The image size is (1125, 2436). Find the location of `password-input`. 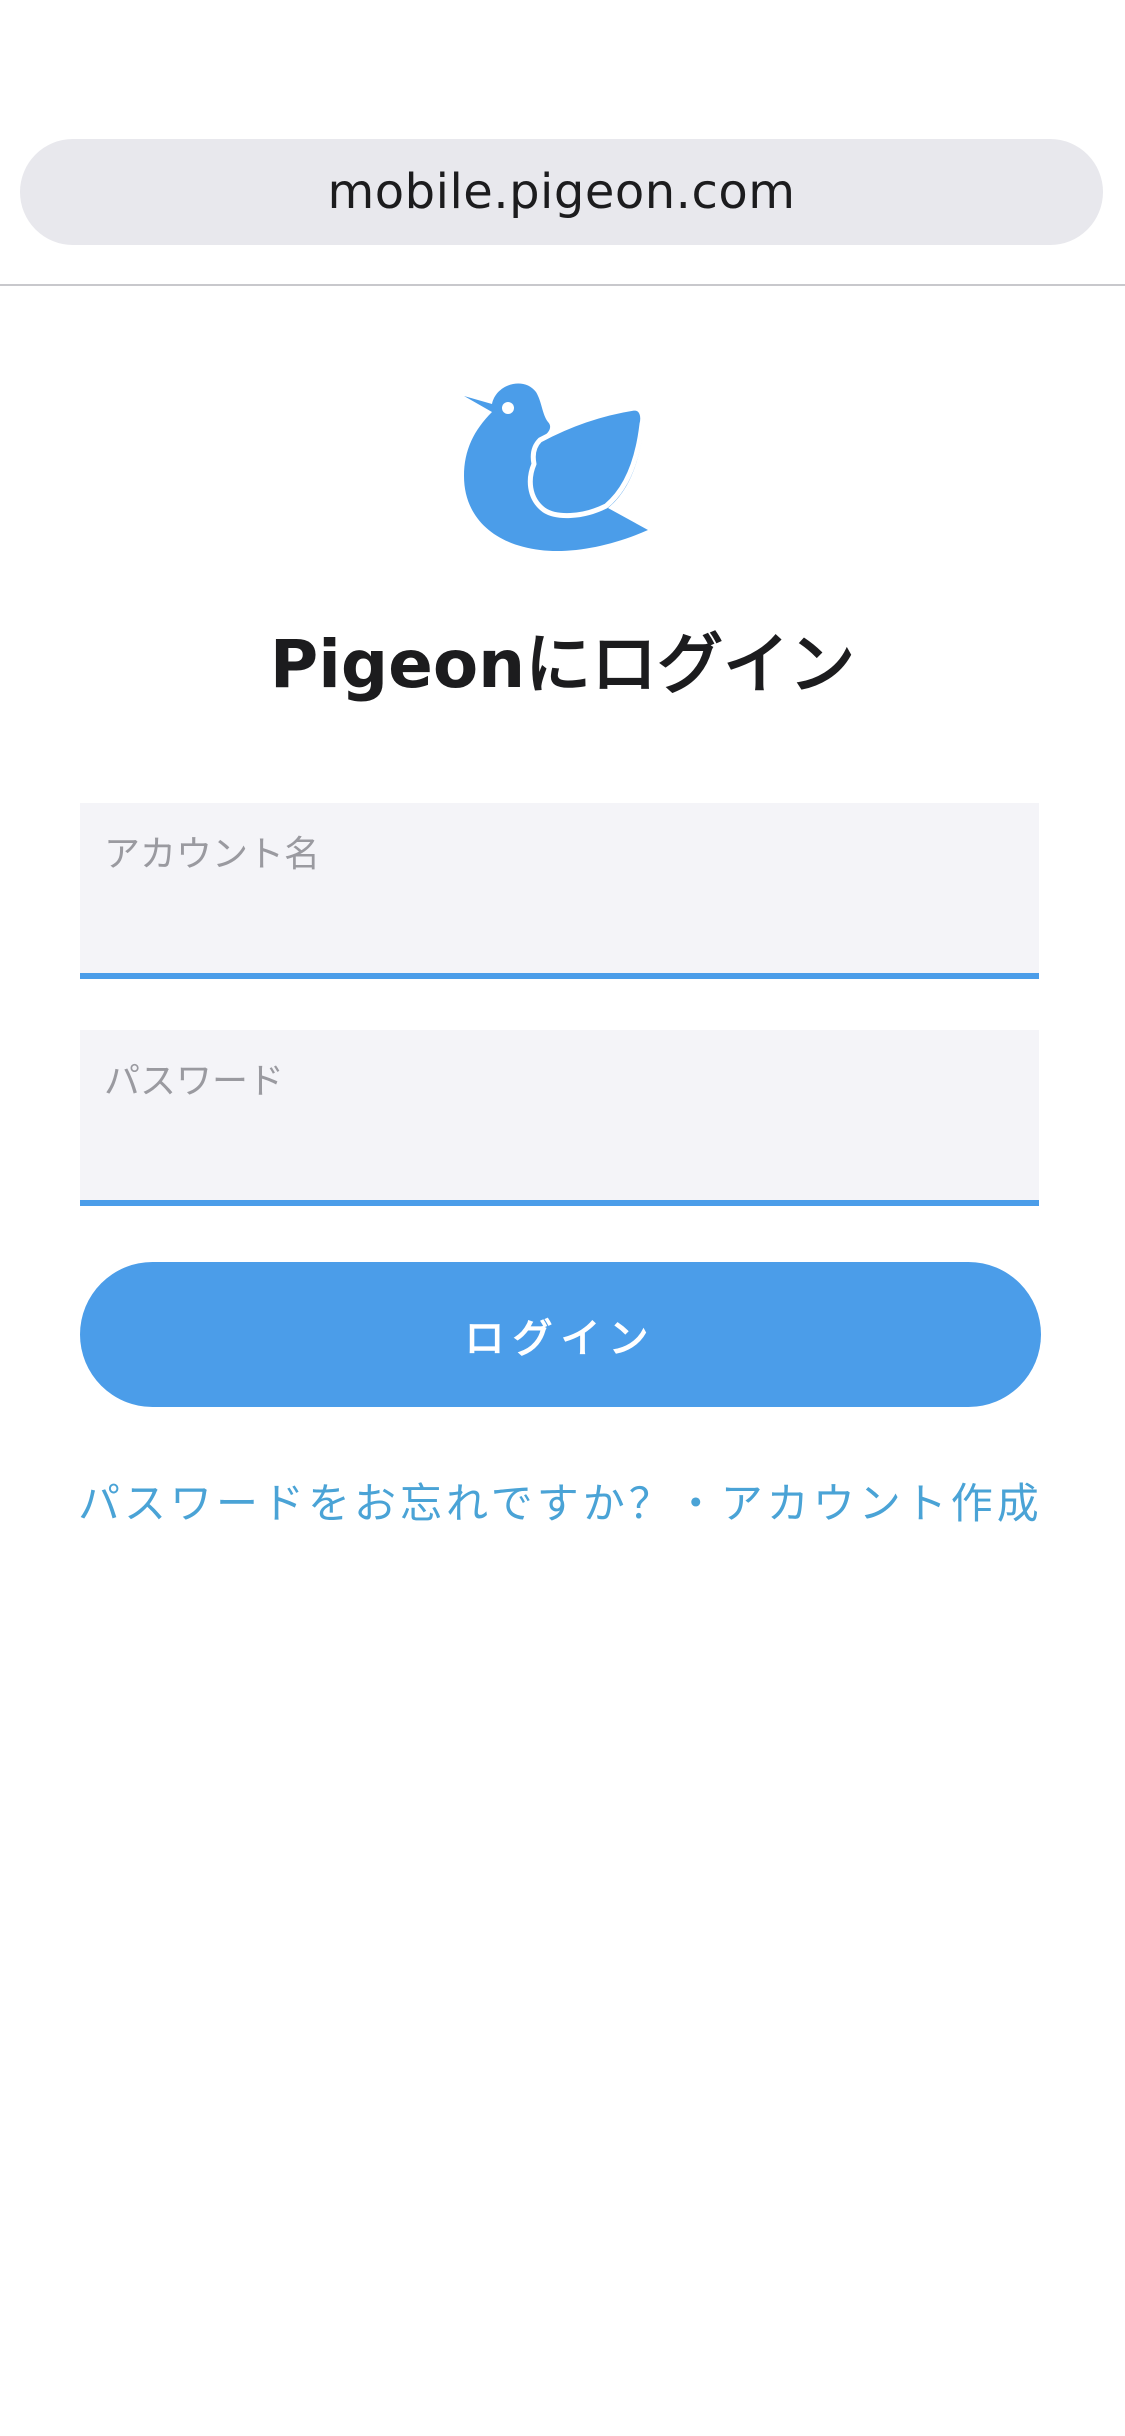

password-input is located at coordinates (559, 1152).